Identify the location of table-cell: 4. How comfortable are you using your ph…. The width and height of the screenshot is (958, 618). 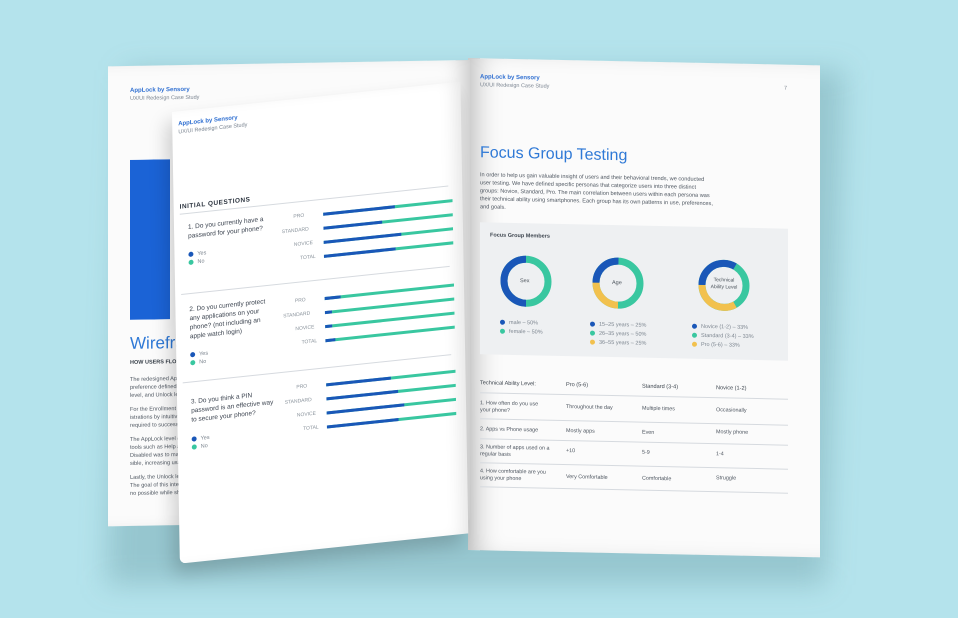
(513, 475).